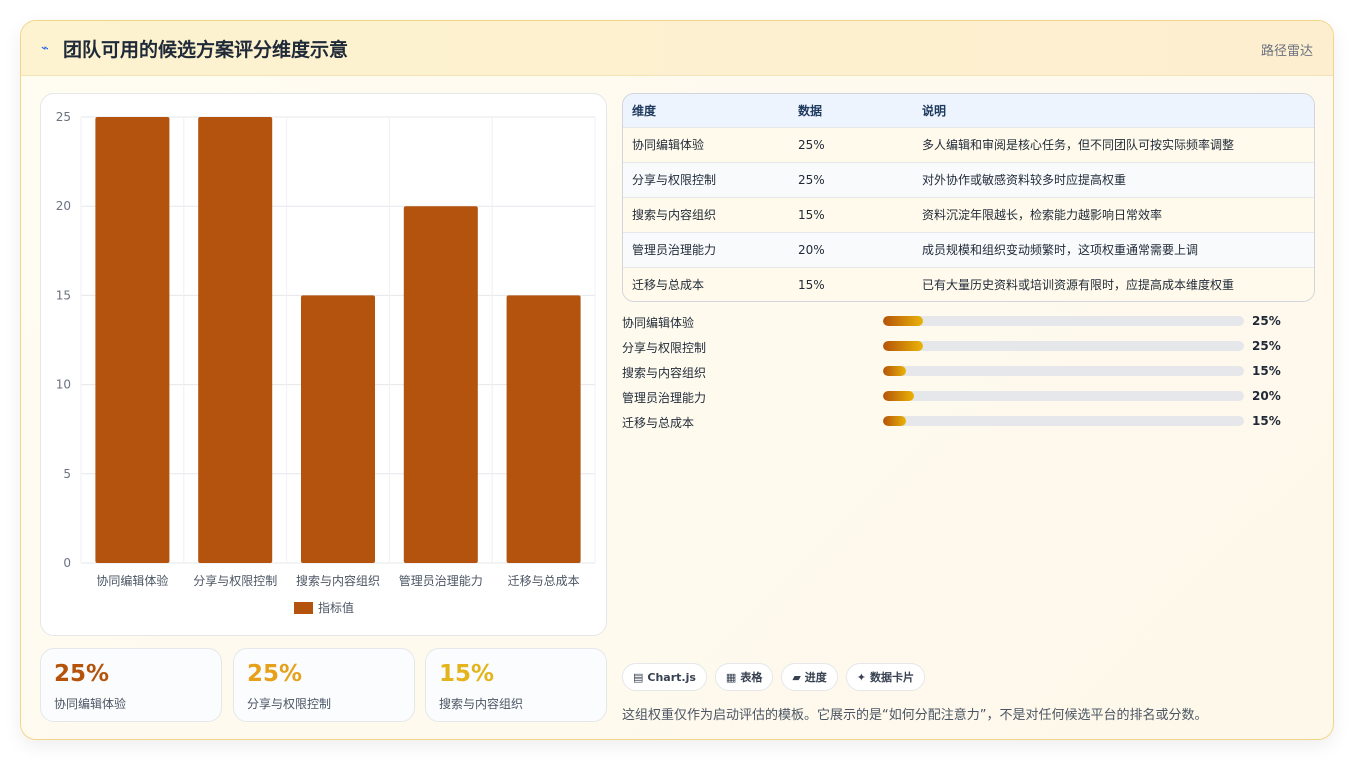  What do you see at coordinates (338, 580) in the screenshot?
I see `x-tick-label: 搜索与内容组织` at bounding box center [338, 580].